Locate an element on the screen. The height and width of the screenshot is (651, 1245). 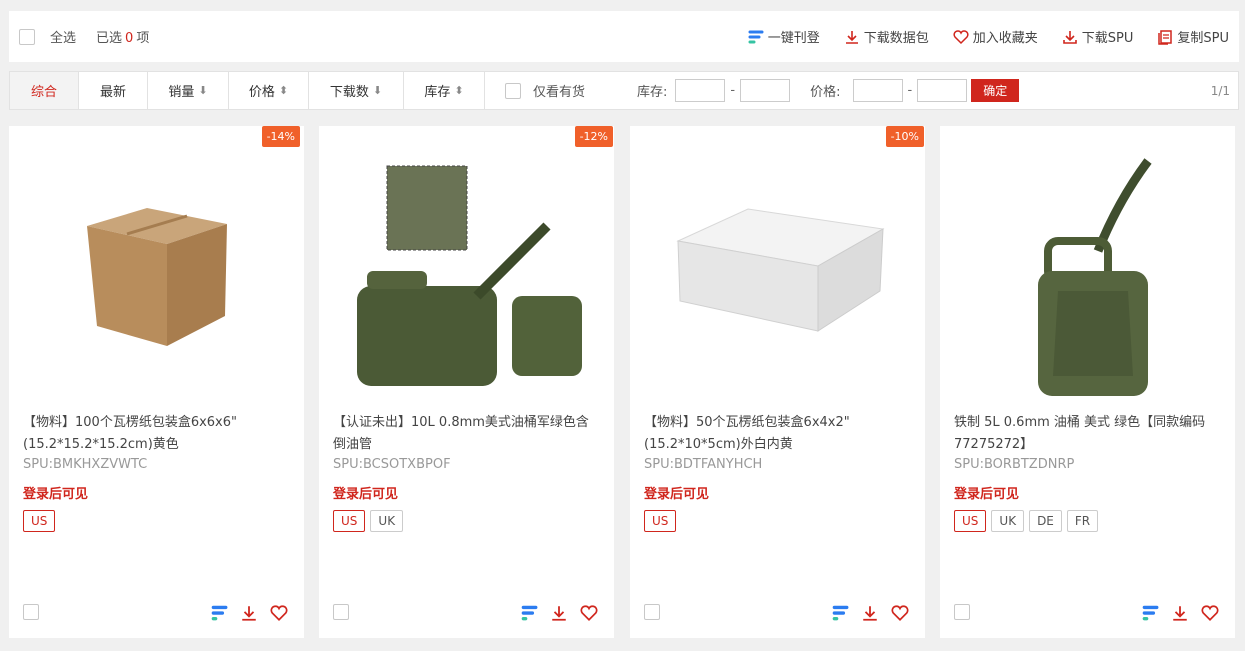
tab-label: 最新 is located at coordinates (112, 92).